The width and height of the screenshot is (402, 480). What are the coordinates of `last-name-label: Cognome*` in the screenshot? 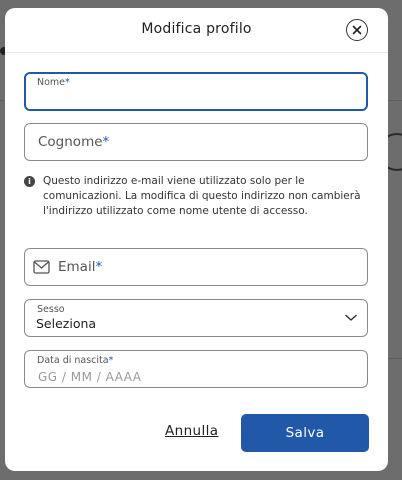 It's located at (74, 142).